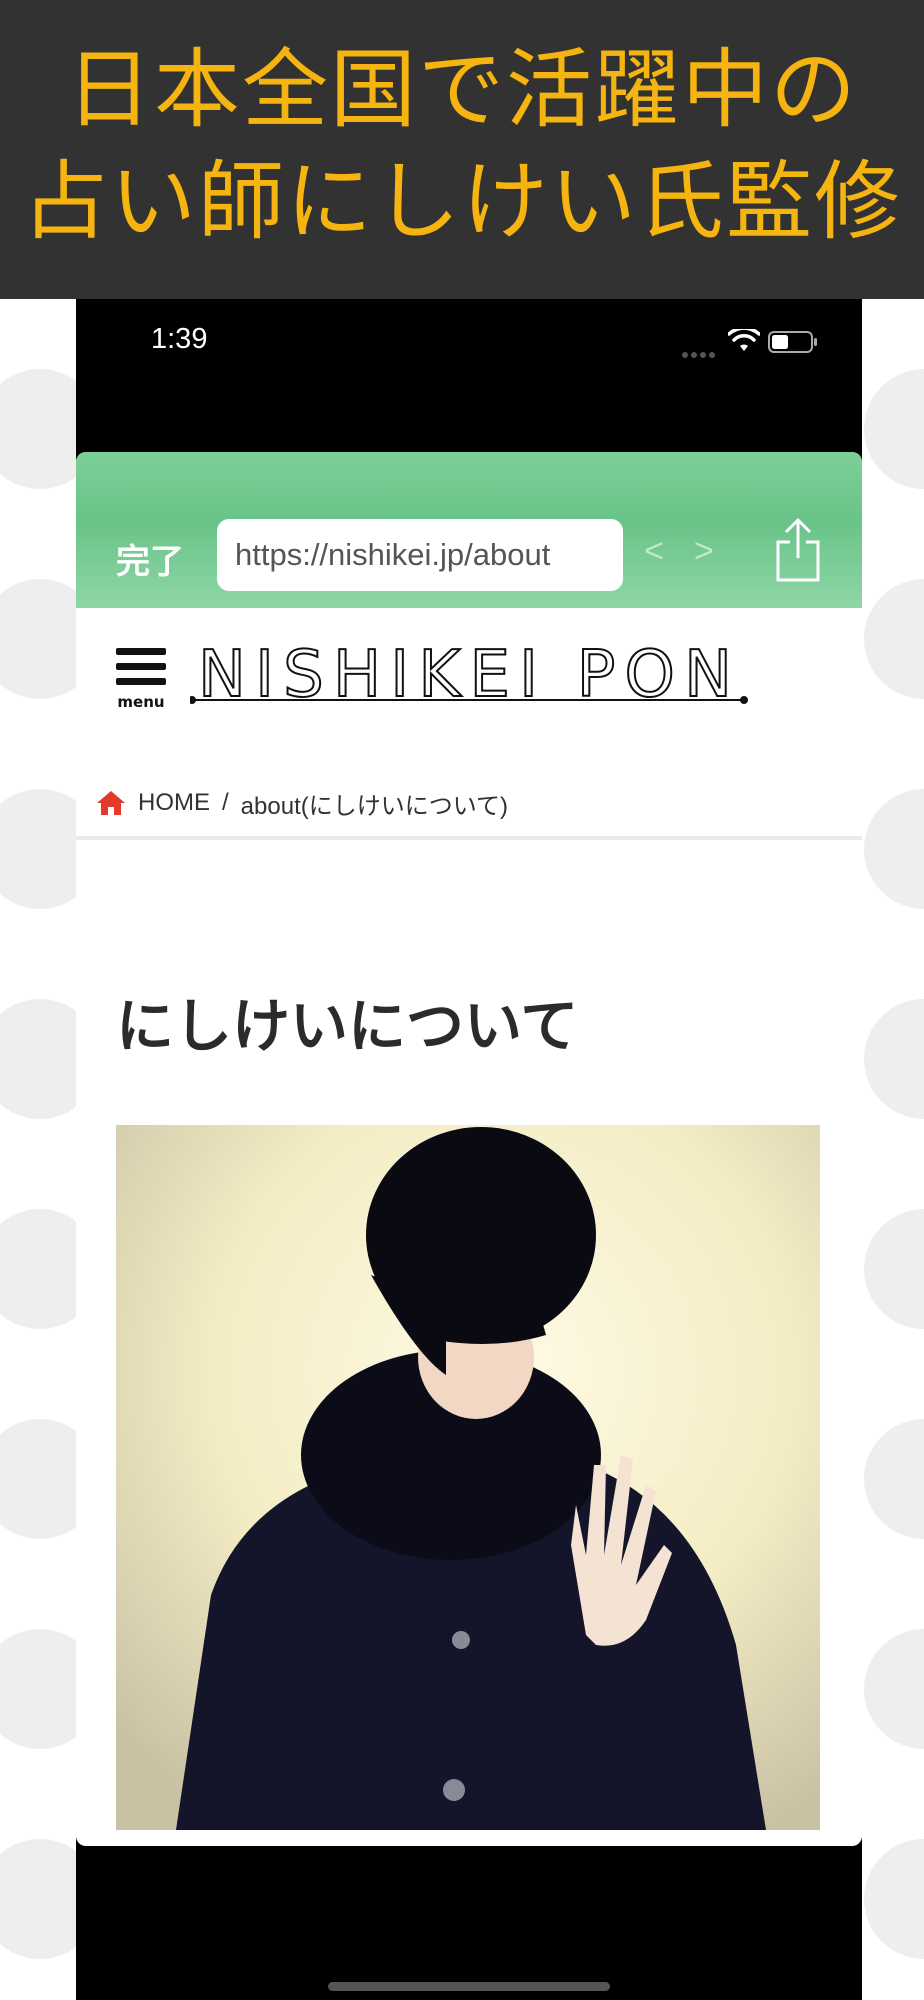  I want to click on breadcrumb-current: about(にしけいについて), so click(374, 806).